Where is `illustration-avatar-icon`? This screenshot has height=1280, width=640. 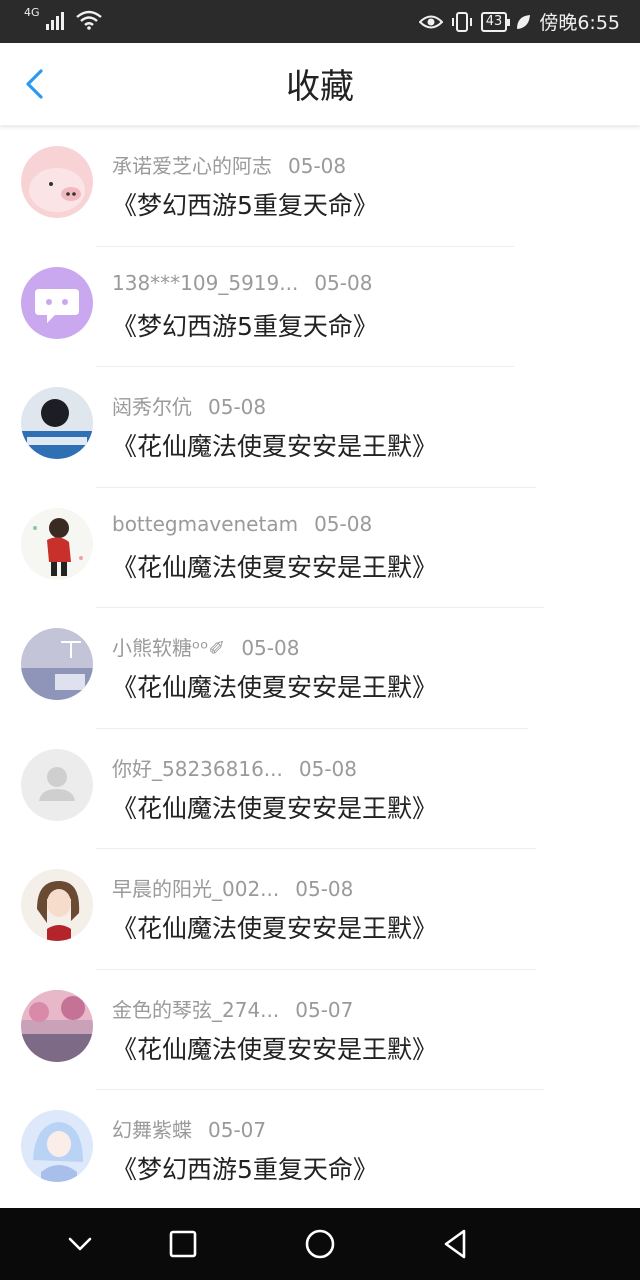
illustration-avatar-icon is located at coordinates (57, 543).